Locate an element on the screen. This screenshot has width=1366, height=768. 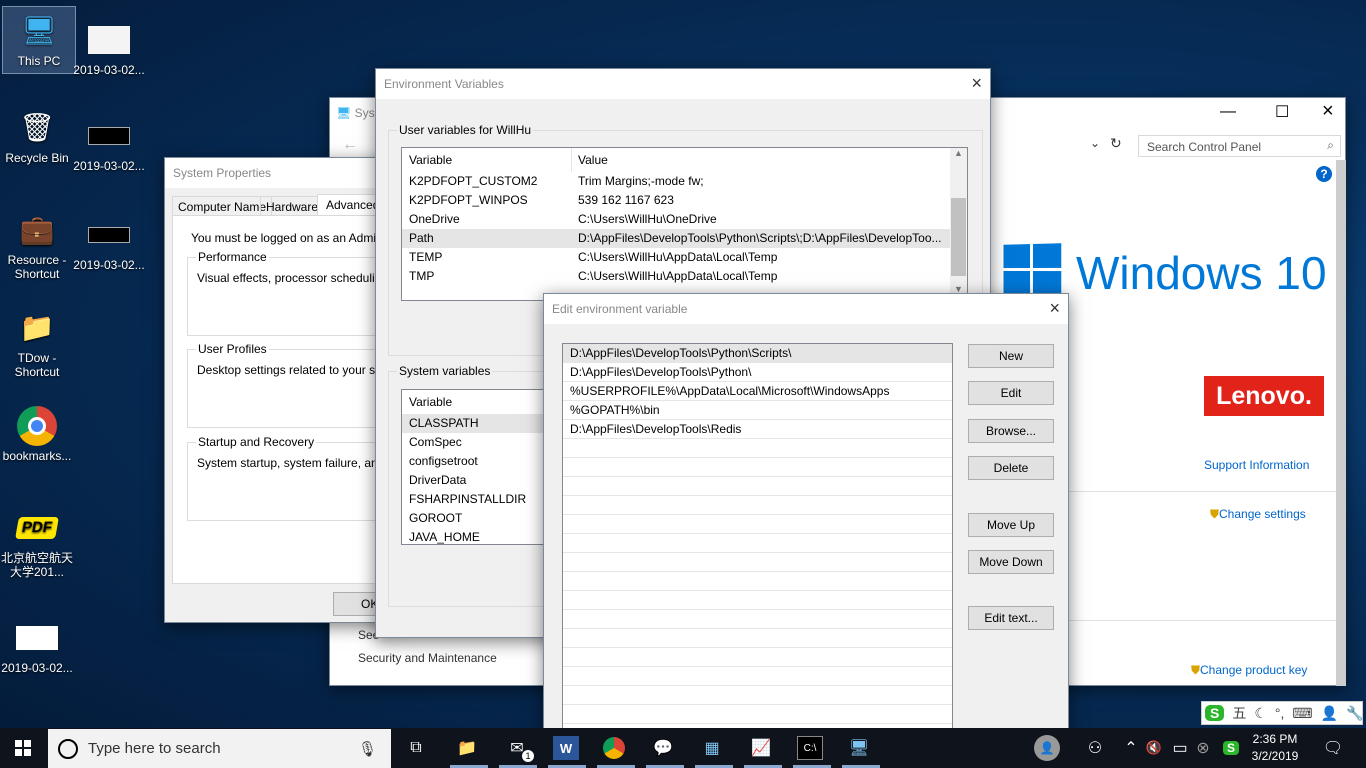
task-manager-icon: 📈 is located at coordinates (761, 748).